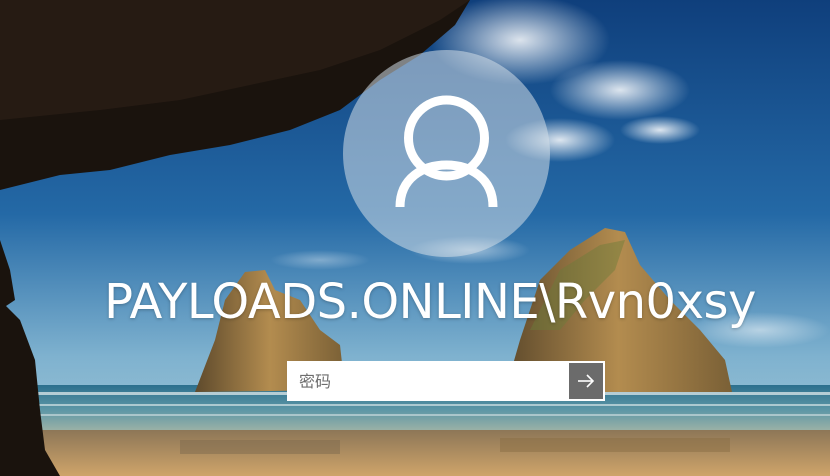 The height and width of the screenshot is (476, 830). I want to click on user-silhouette-icon, so click(446, 151).